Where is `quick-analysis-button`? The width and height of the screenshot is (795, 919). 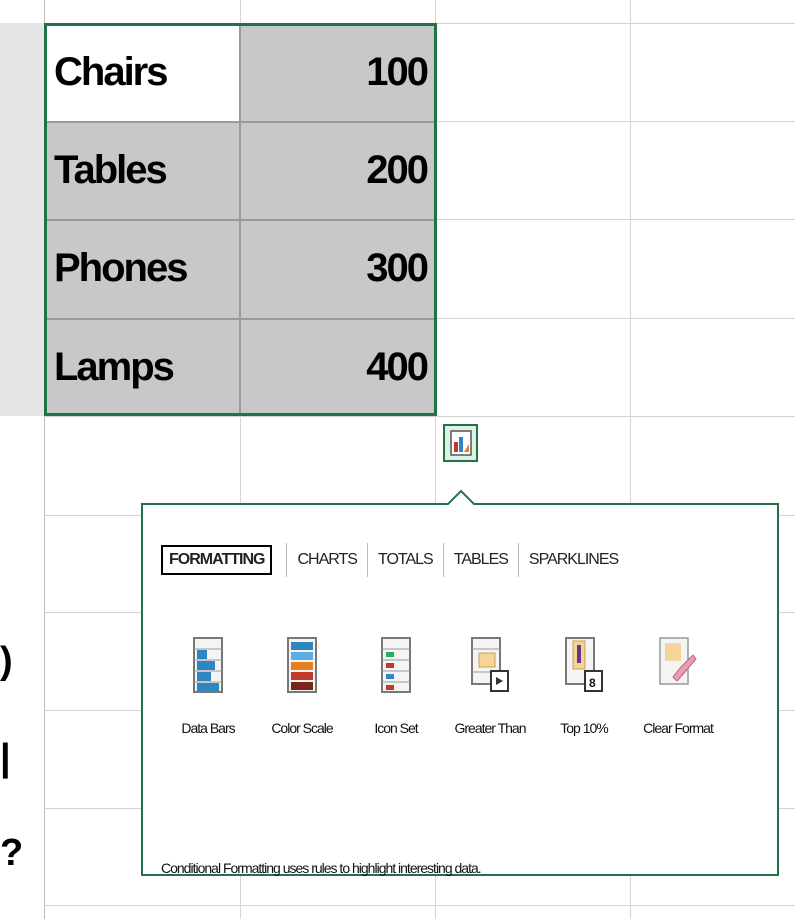 quick-analysis-button is located at coordinates (460, 443).